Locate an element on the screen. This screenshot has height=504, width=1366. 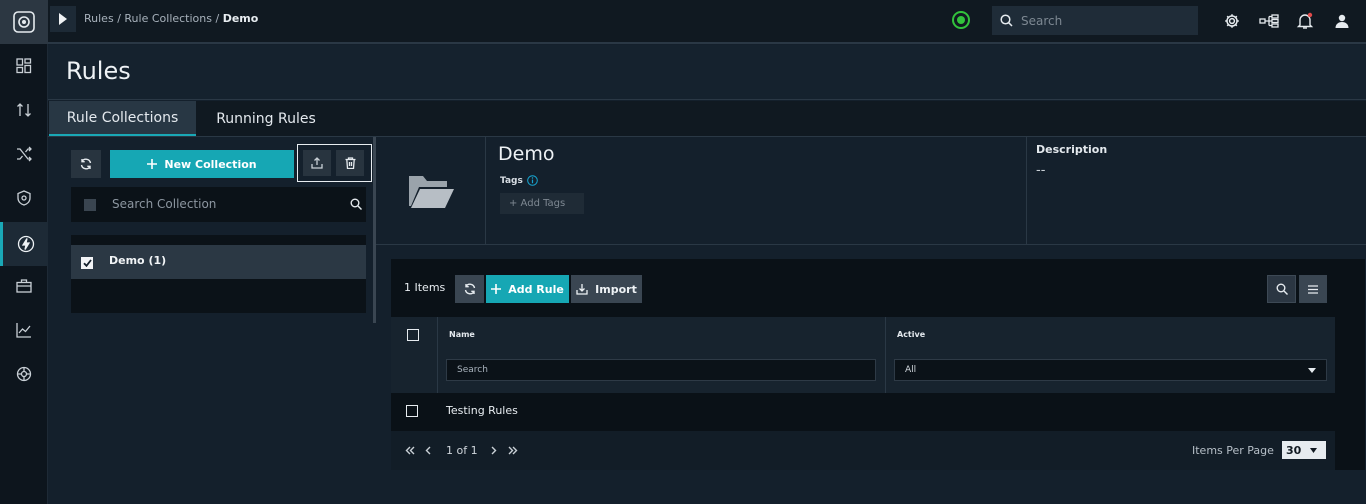
collection-title: Demo is located at coordinates (526, 154).